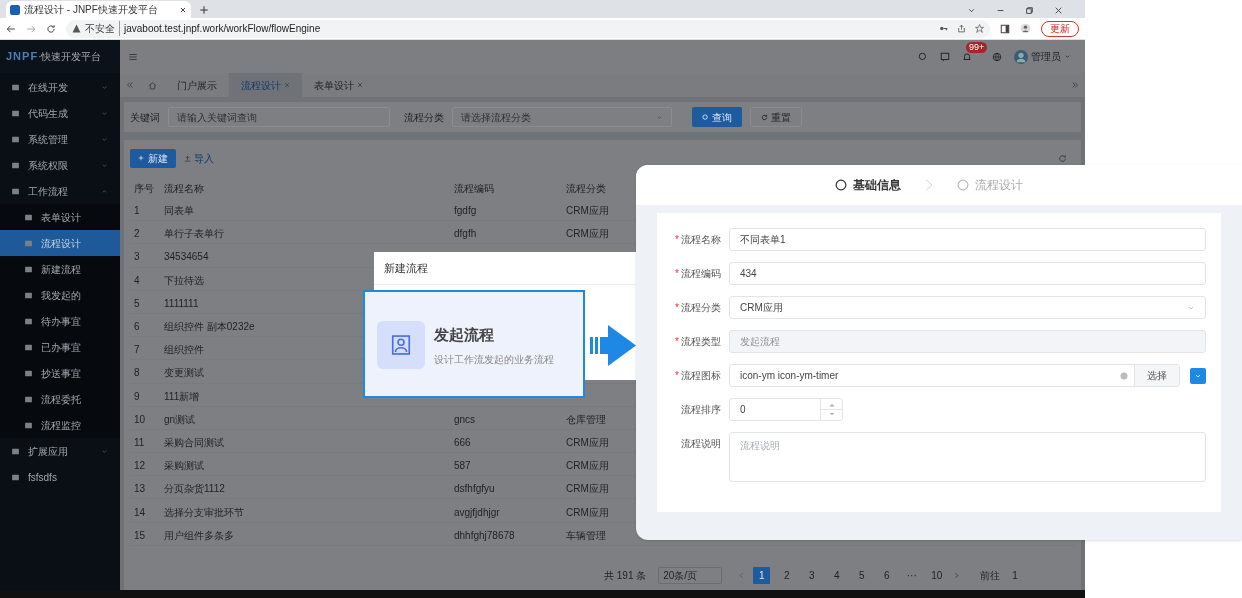  I want to click on share-icon, so click(961, 28).